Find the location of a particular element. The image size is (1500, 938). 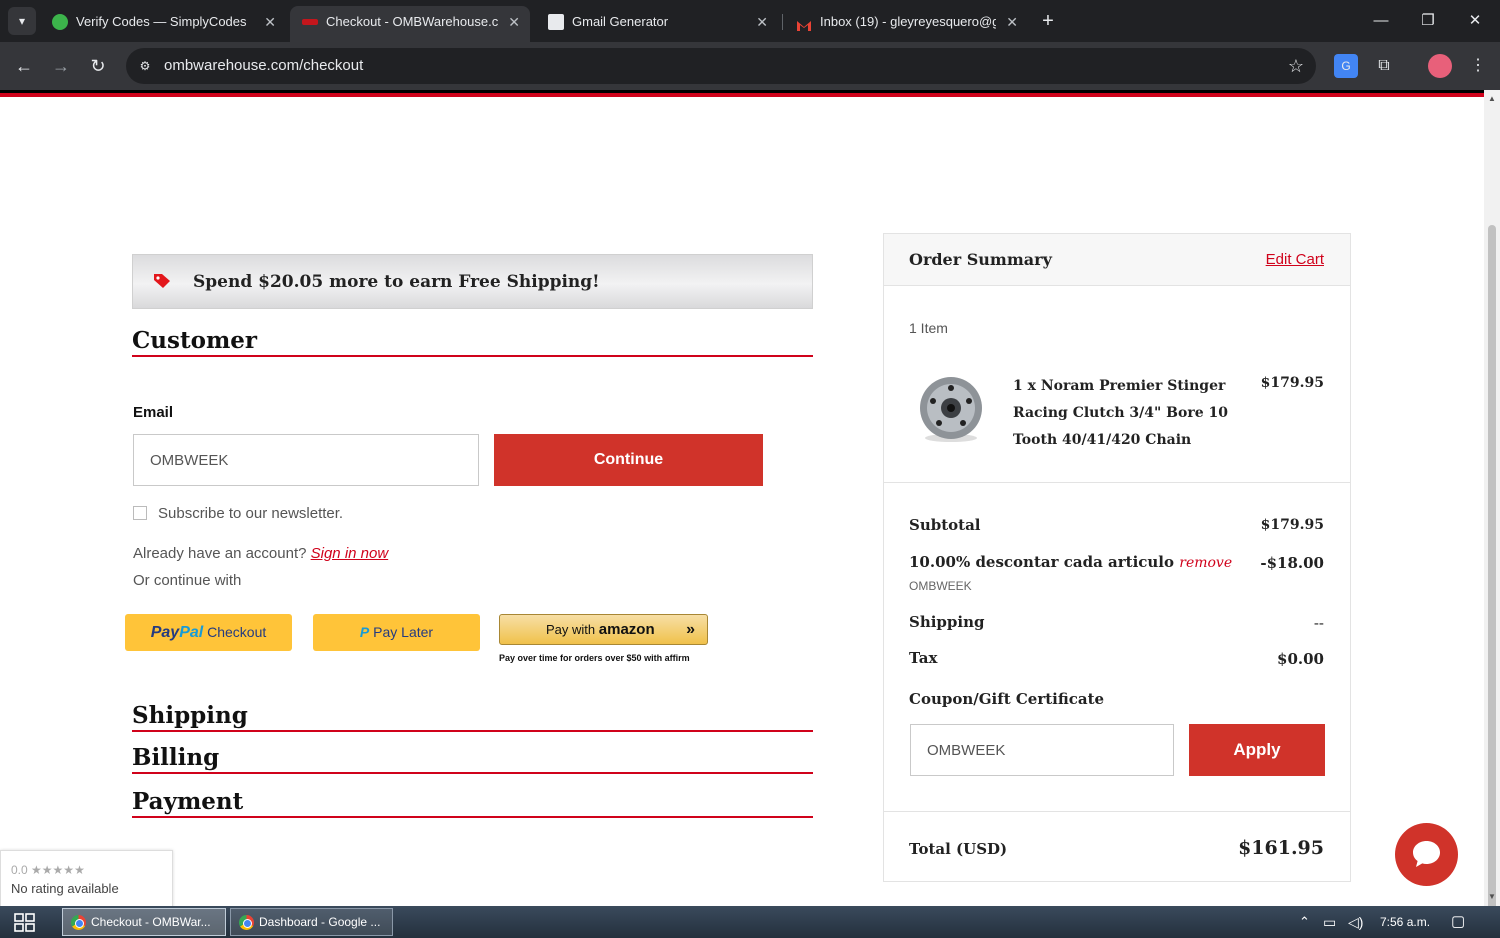

paypal-checkout-button: PayPal Checkout is located at coordinates (208, 632).